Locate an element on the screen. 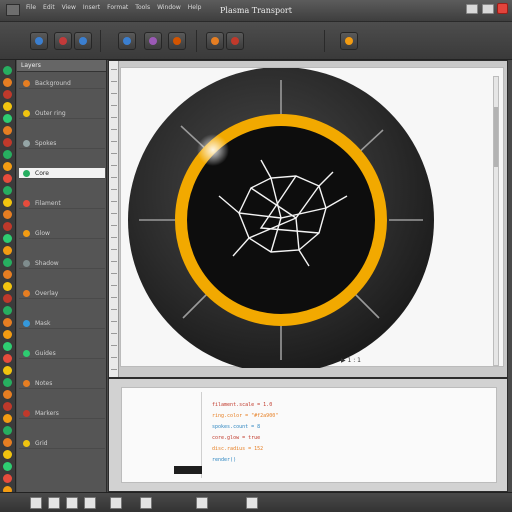 The height and width of the screenshot is (512, 512). code-line: core.glow = true is located at coordinates (236, 438).